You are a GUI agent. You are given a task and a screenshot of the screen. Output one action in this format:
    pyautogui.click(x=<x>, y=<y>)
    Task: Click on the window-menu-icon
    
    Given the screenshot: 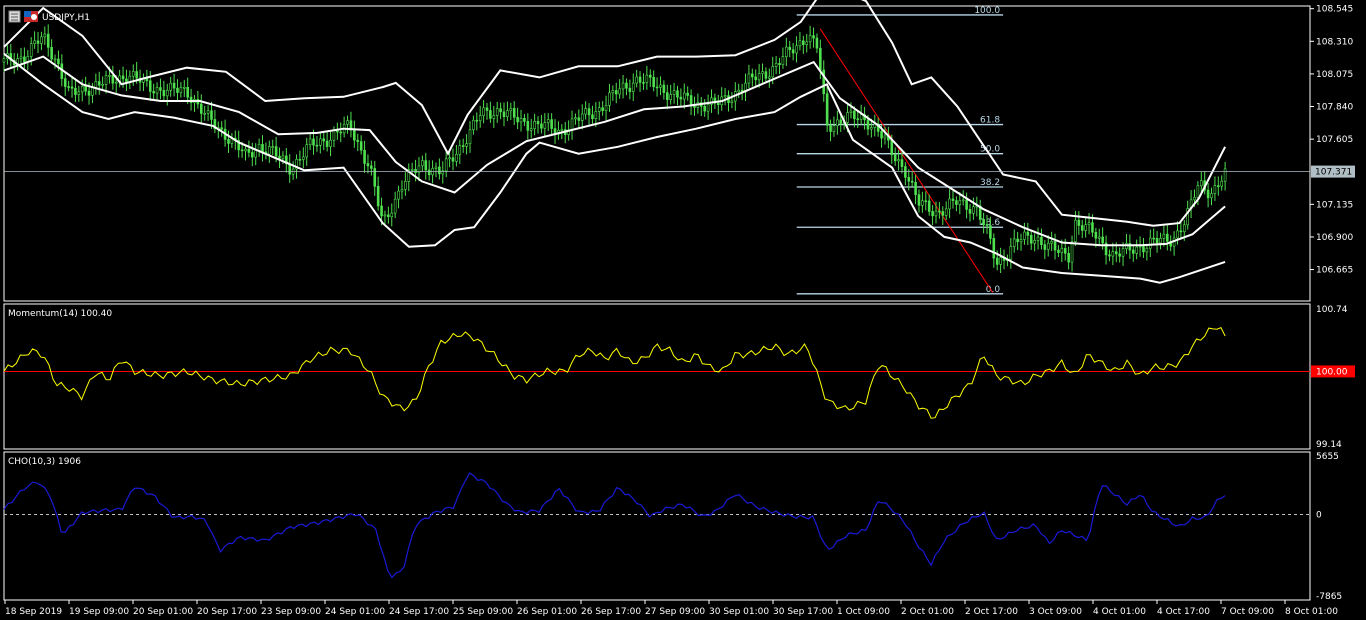 What is the action you would take?
    pyautogui.click(x=14, y=16)
    